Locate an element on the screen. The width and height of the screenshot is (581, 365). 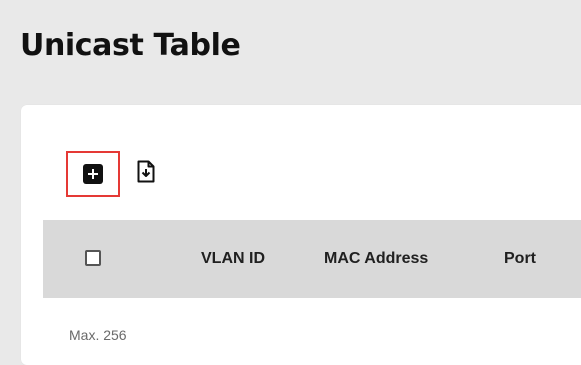
select-all-checkbox is located at coordinates (93, 258).